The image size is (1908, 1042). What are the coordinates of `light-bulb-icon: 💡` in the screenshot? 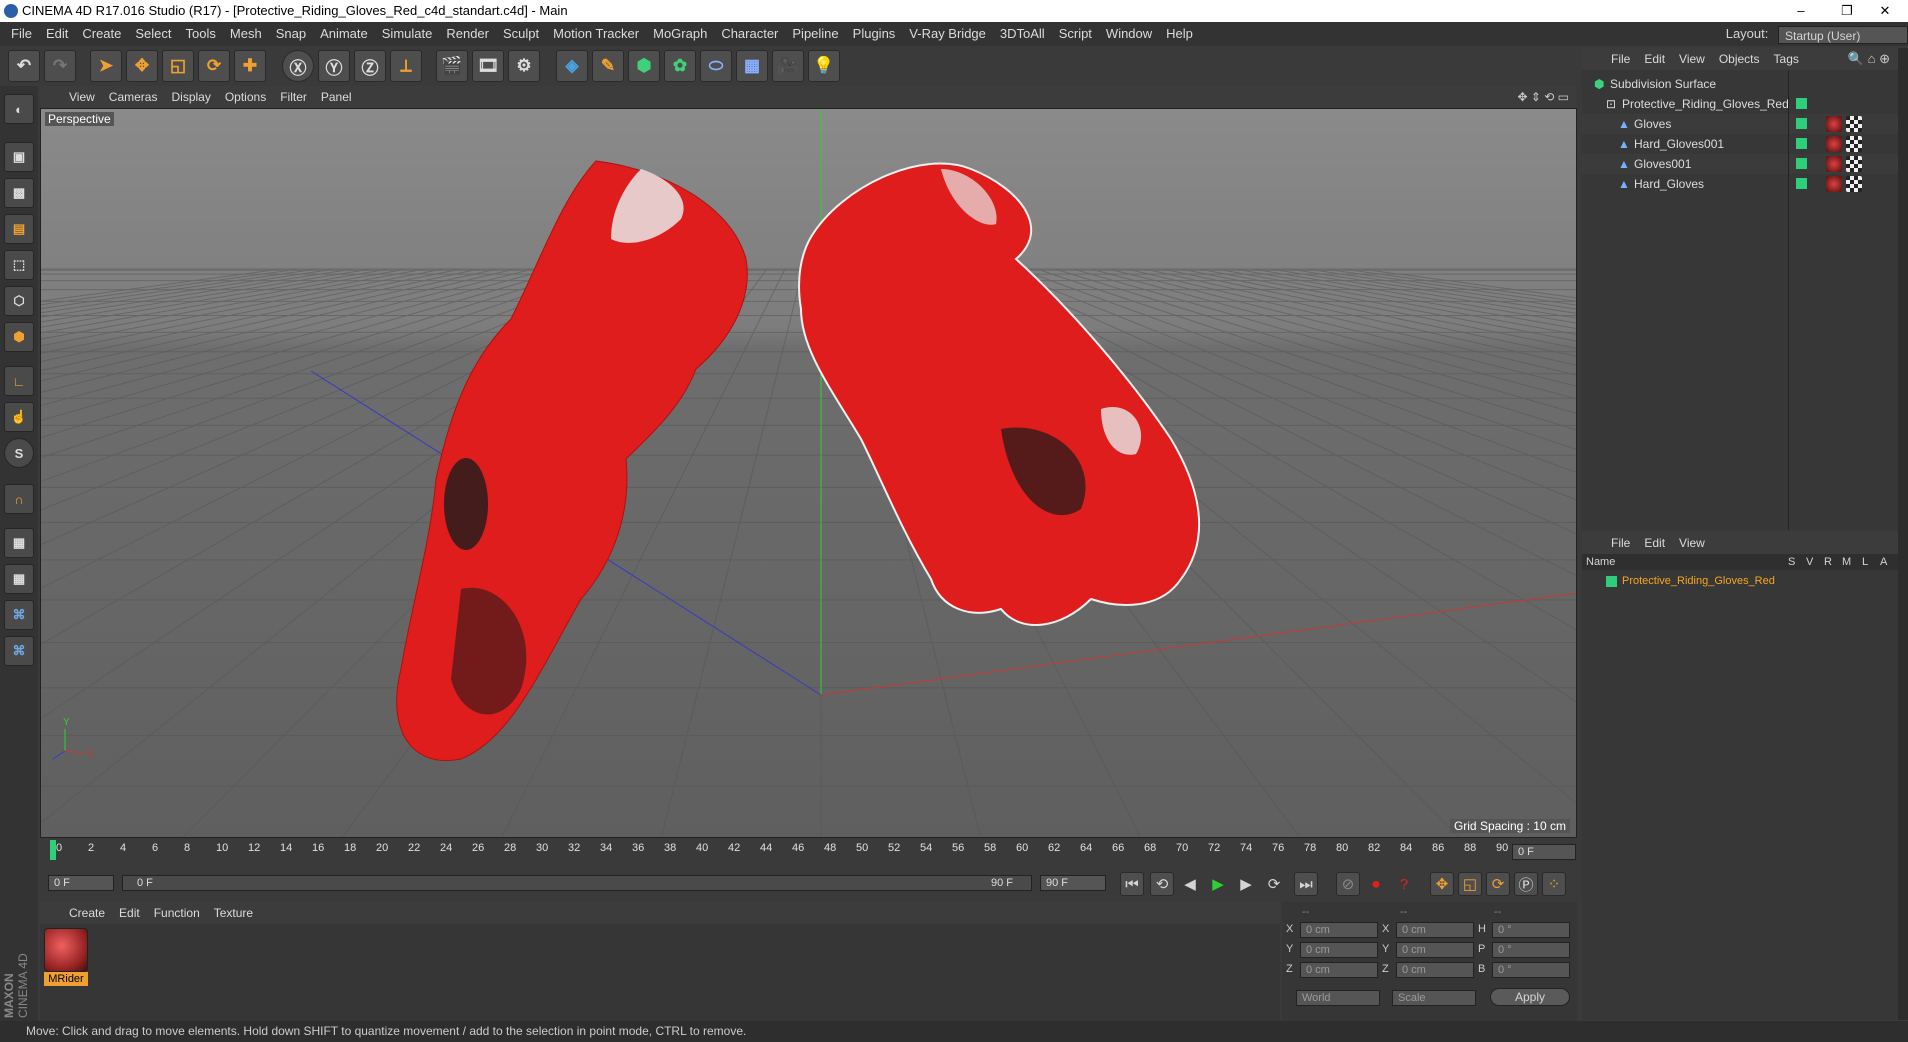 It's located at (824, 66).